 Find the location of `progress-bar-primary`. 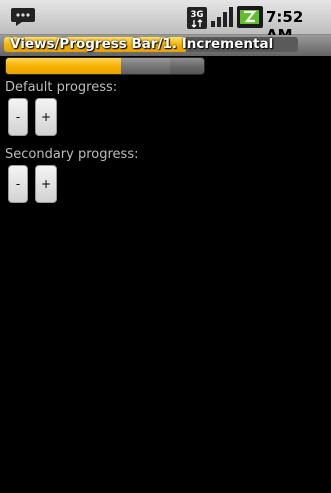

progress-bar-primary is located at coordinates (63, 66).